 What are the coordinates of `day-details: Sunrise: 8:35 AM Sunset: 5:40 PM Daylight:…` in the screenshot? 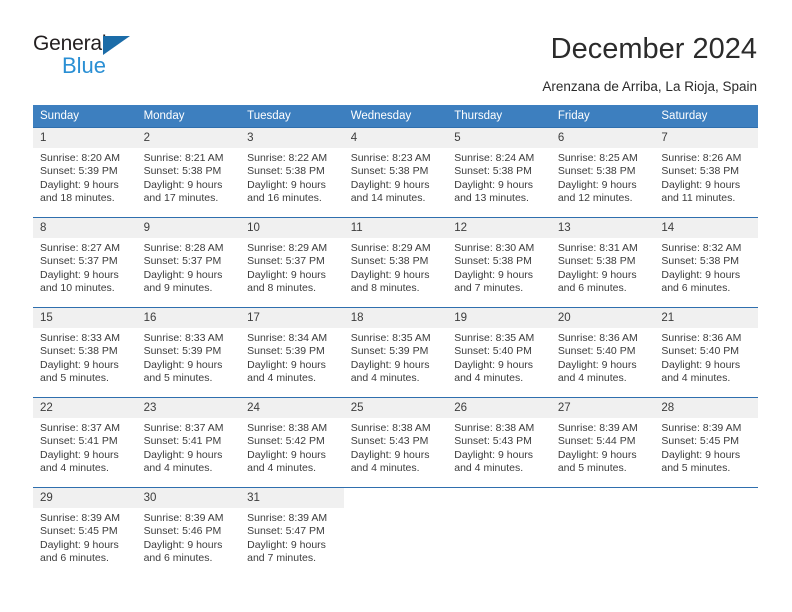 It's located at (499, 357).